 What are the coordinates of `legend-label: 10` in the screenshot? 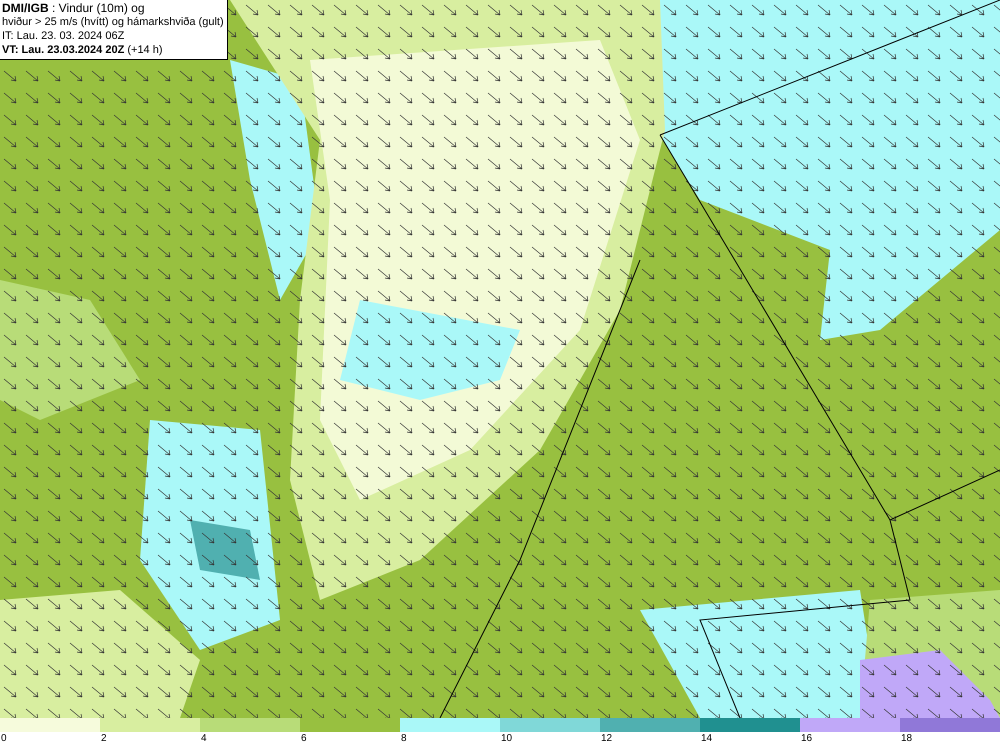 It's located at (506, 739).